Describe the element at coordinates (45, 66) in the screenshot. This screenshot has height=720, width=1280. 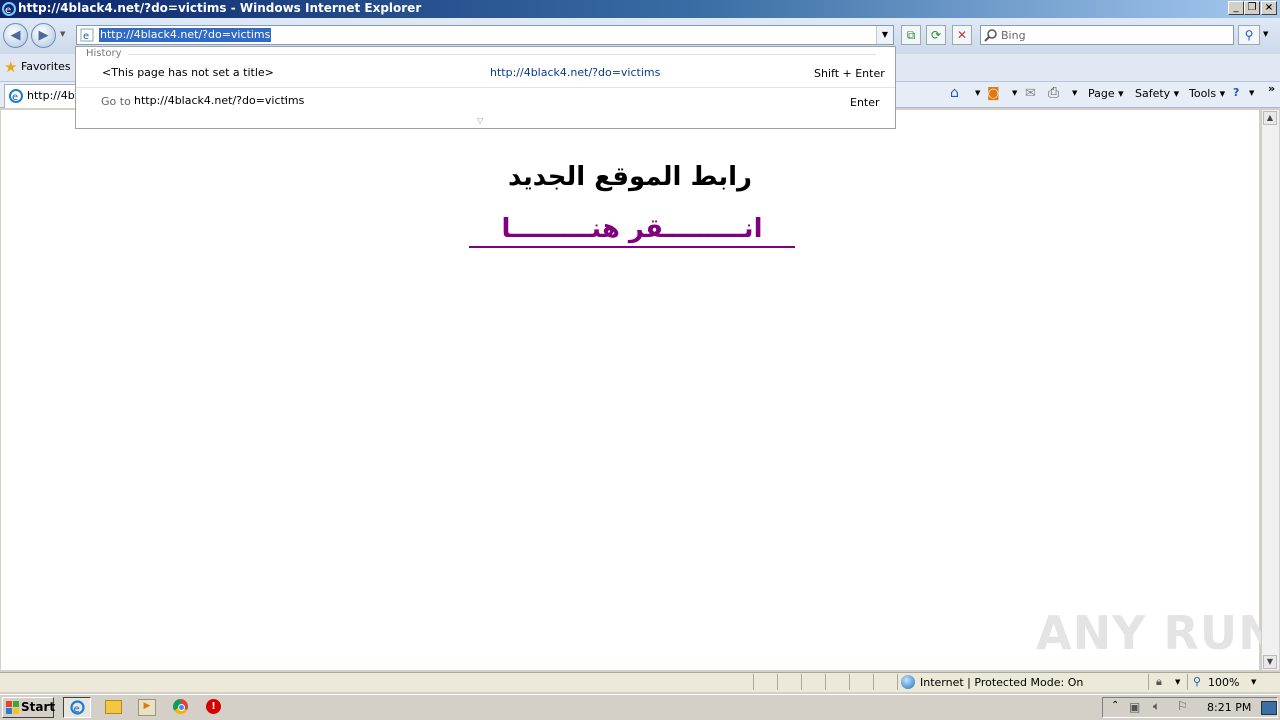
I see `favorites-label: Favorites` at that location.